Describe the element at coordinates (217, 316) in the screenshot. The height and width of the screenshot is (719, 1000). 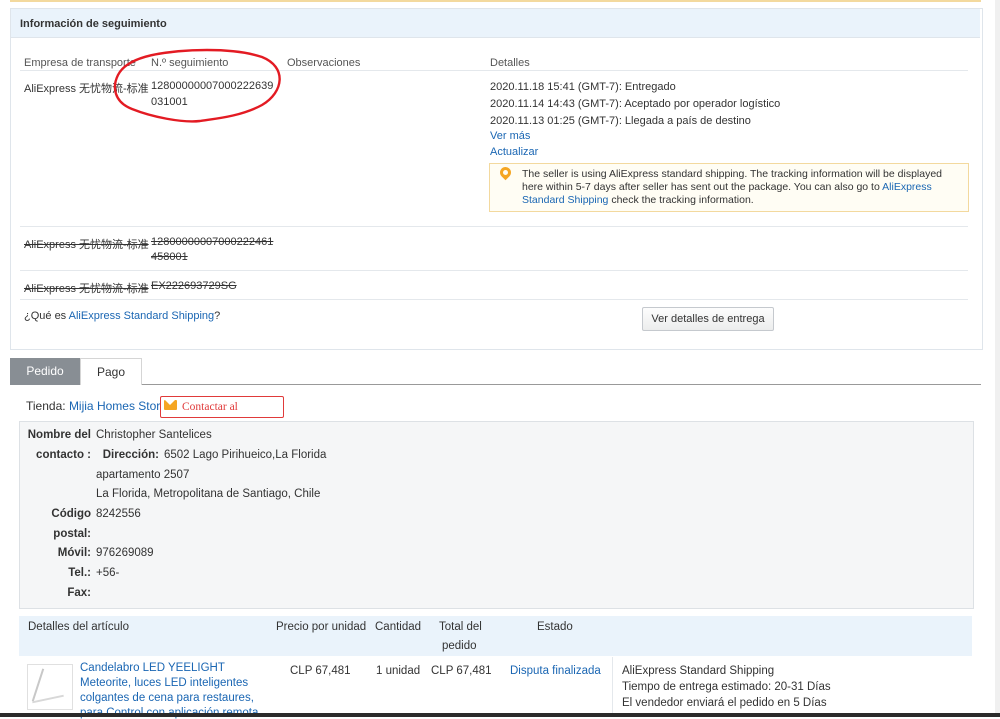
I see `question-text: ?` at that location.